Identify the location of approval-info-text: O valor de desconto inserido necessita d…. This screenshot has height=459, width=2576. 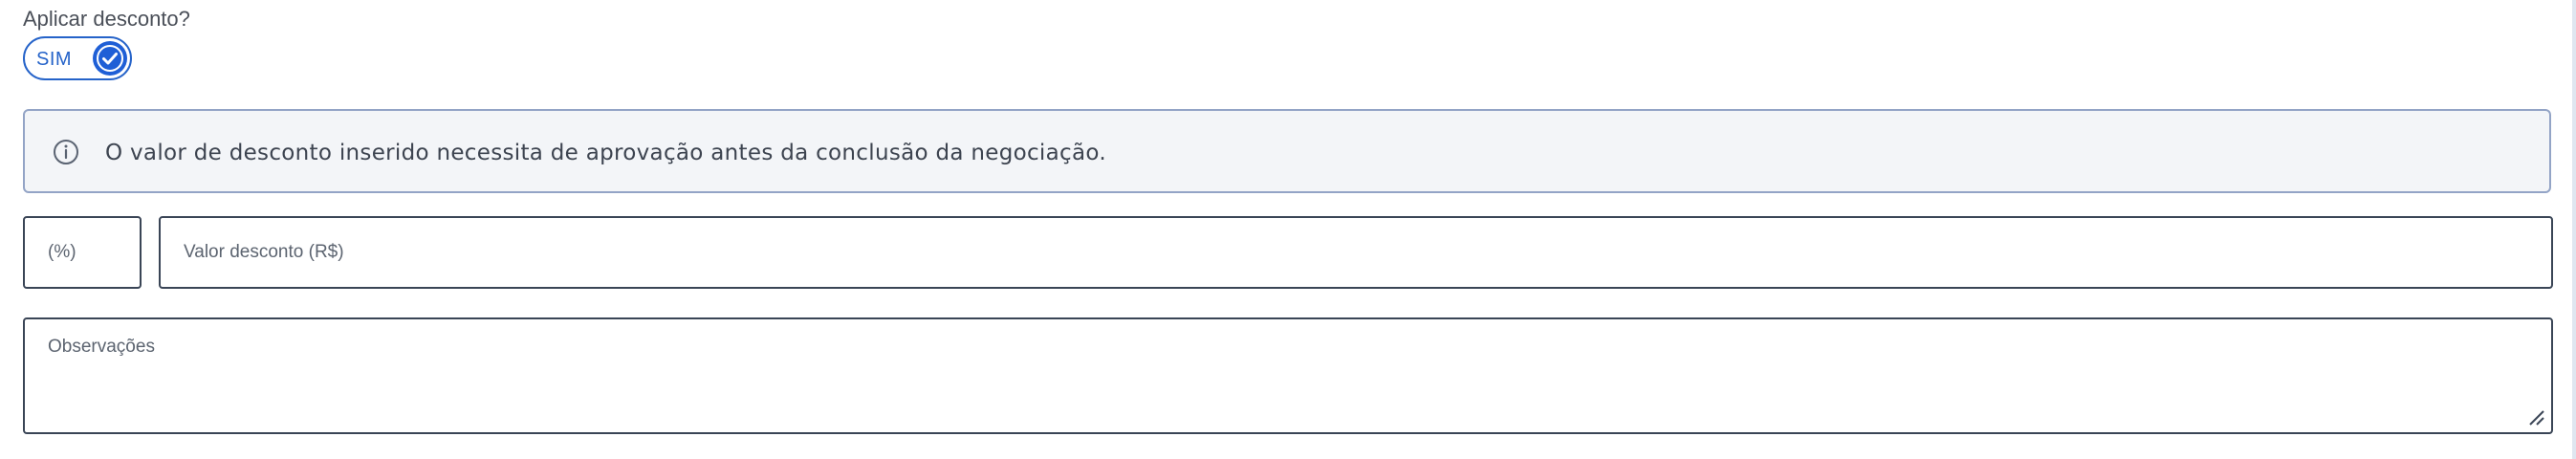
(605, 153).